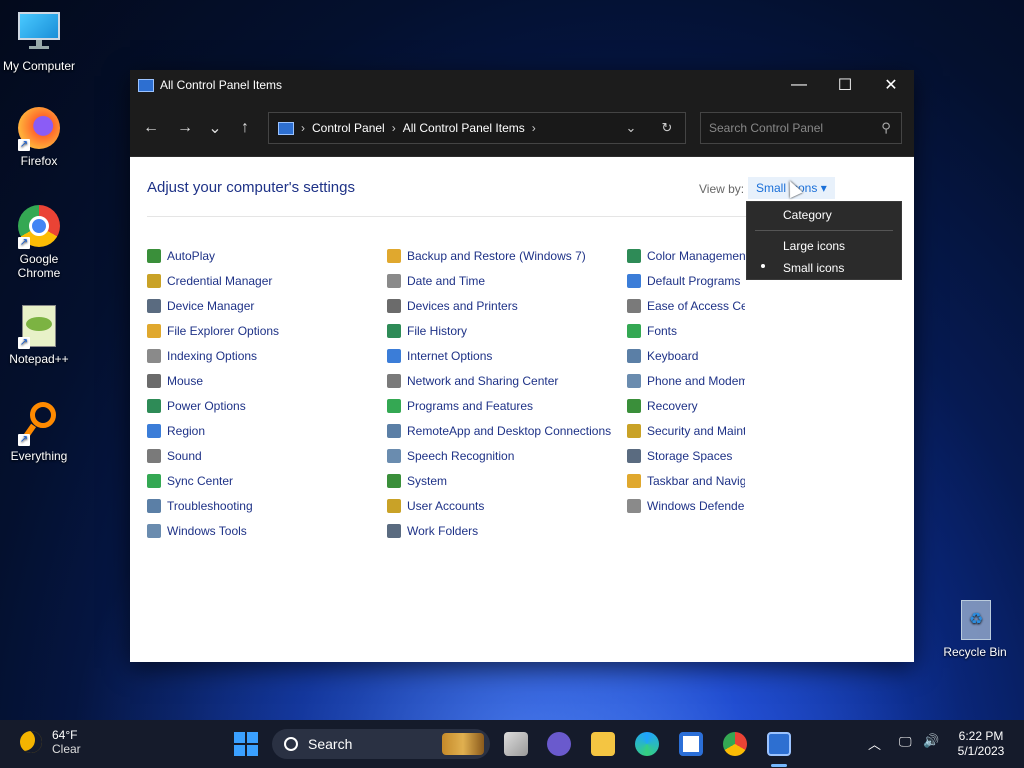  Describe the element at coordinates (845, 85) in the screenshot. I see `maximize-button: ☐` at that location.